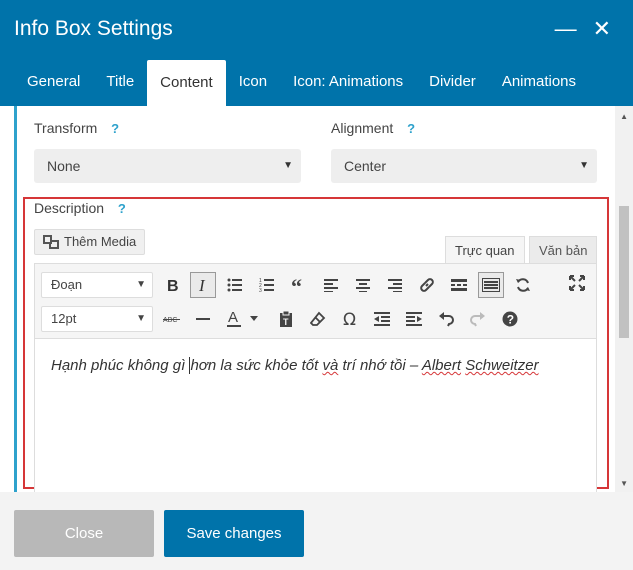  Describe the element at coordinates (478, 319) in the screenshot. I see `redo-button` at that location.